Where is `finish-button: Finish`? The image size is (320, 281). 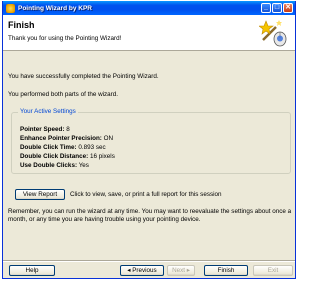 finish-button: Finish is located at coordinates (226, 270).